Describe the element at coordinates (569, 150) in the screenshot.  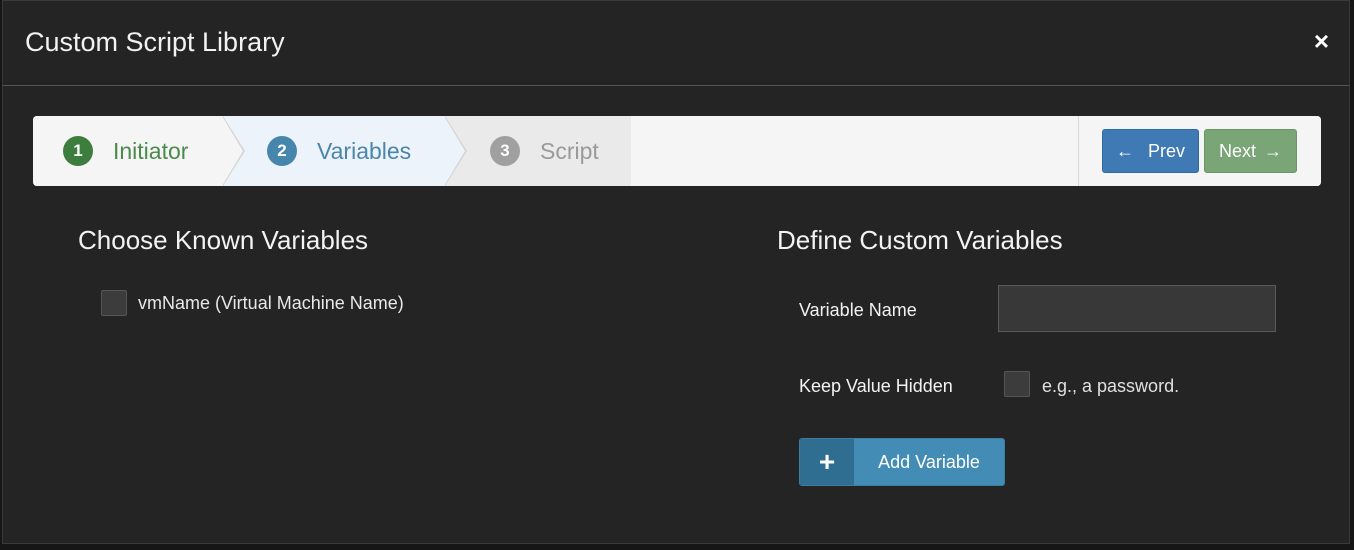
I see `step-label: Script` at that location.